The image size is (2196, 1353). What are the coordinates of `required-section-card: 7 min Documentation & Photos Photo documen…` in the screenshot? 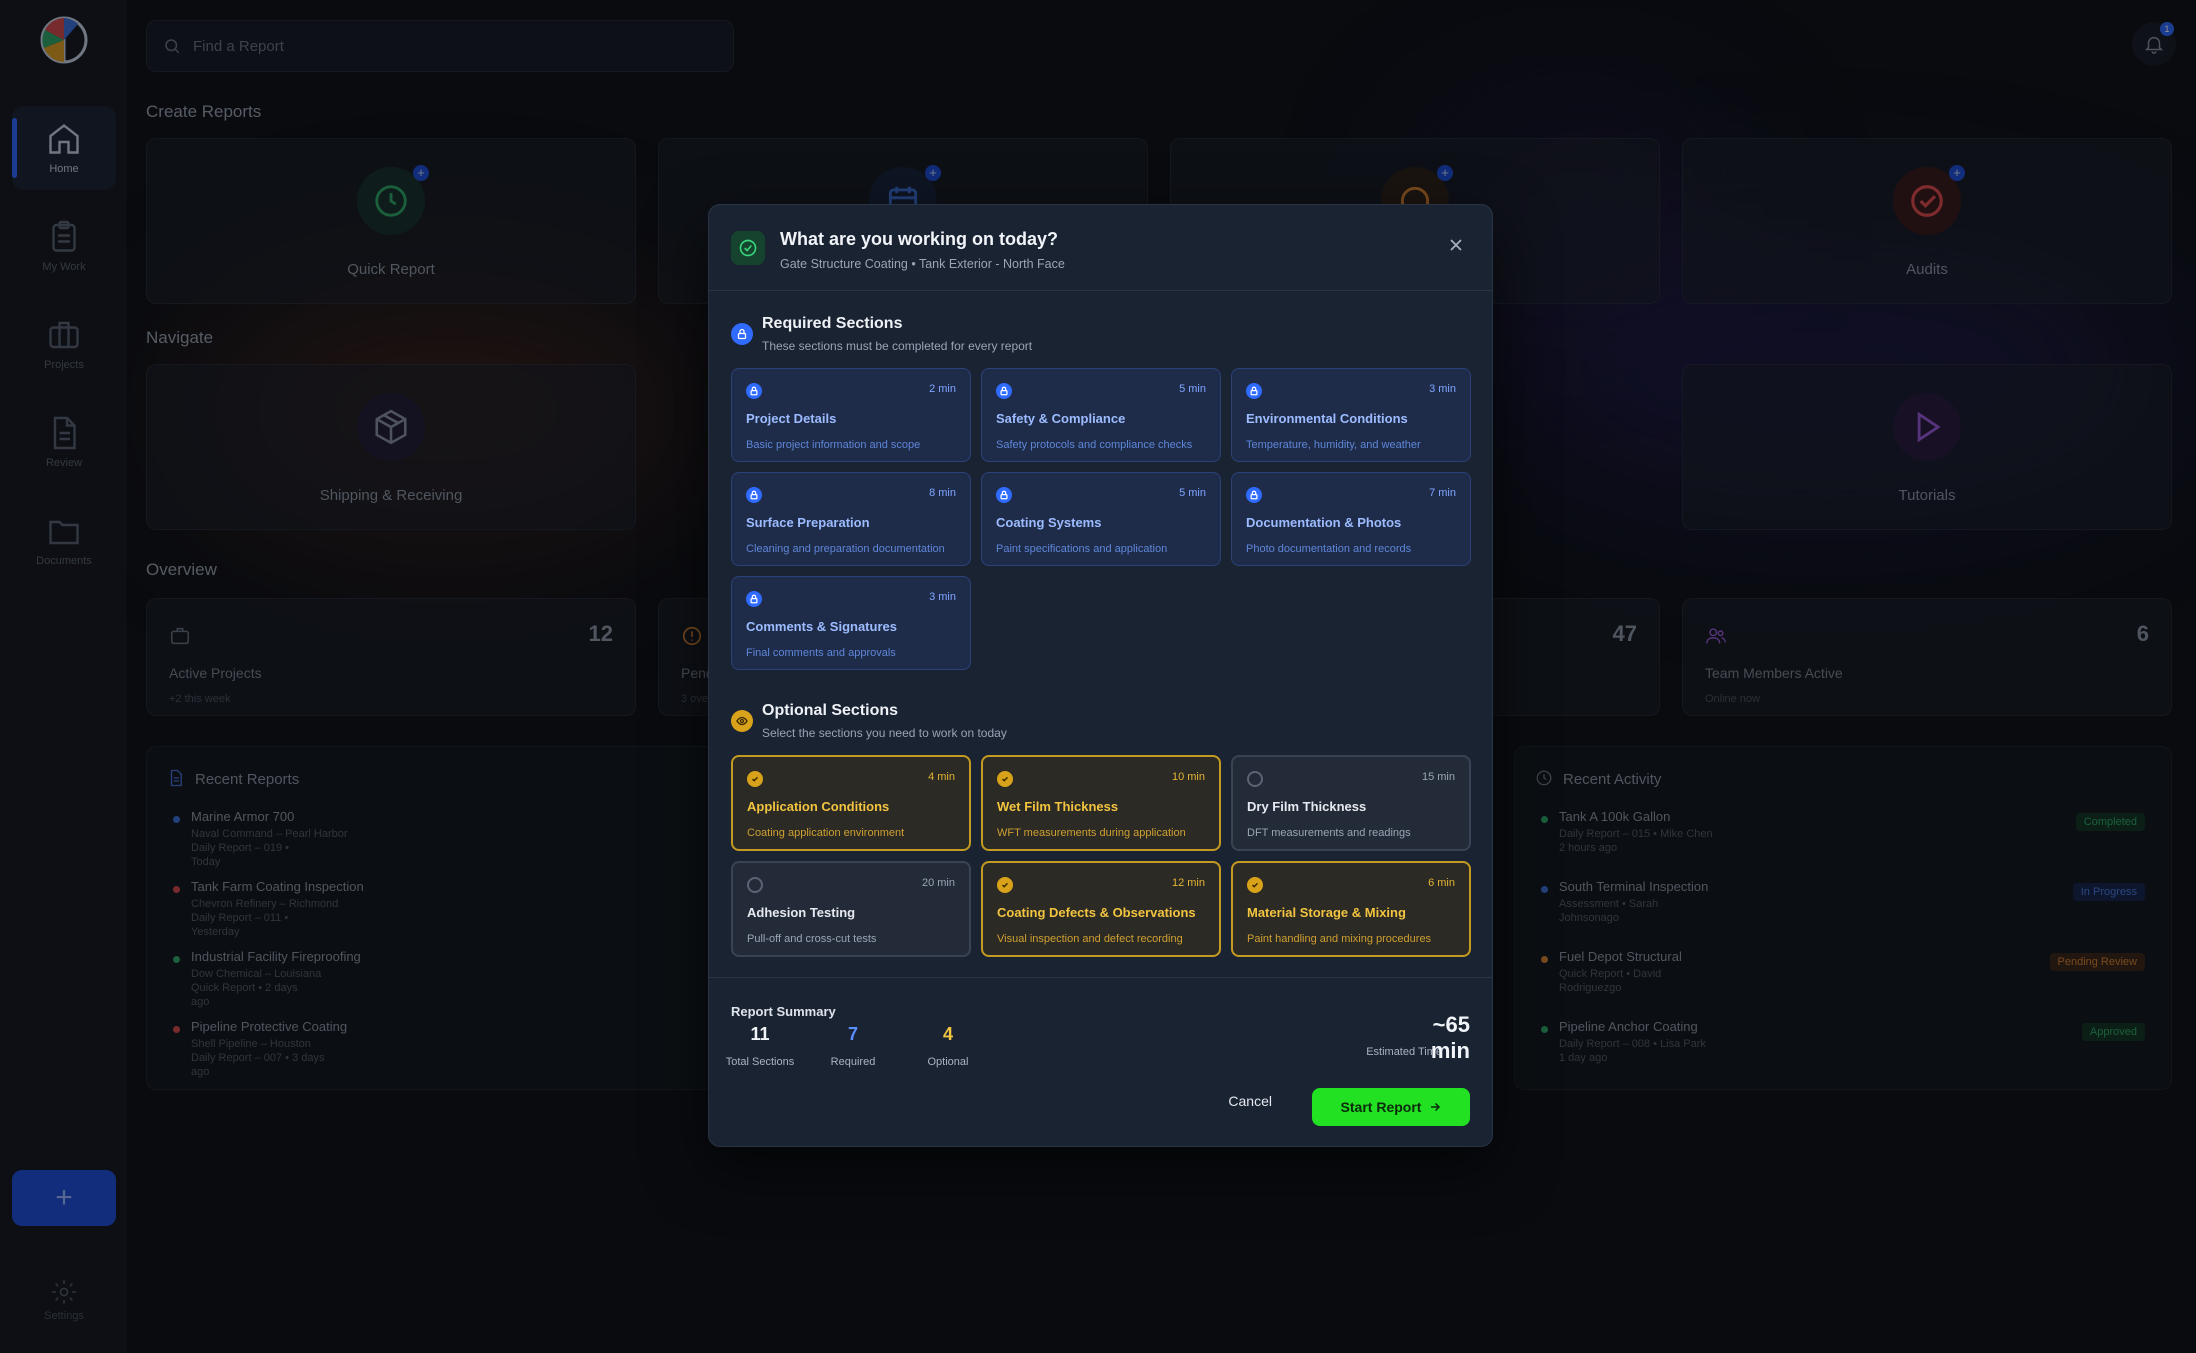 It's located at (1351, 519).